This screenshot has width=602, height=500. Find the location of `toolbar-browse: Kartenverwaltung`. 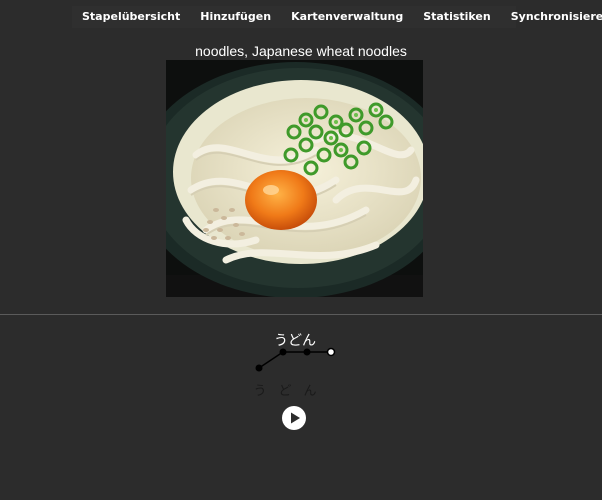

toolbar-browse: Kartenverwaltung is located at coordinates (347, 17).